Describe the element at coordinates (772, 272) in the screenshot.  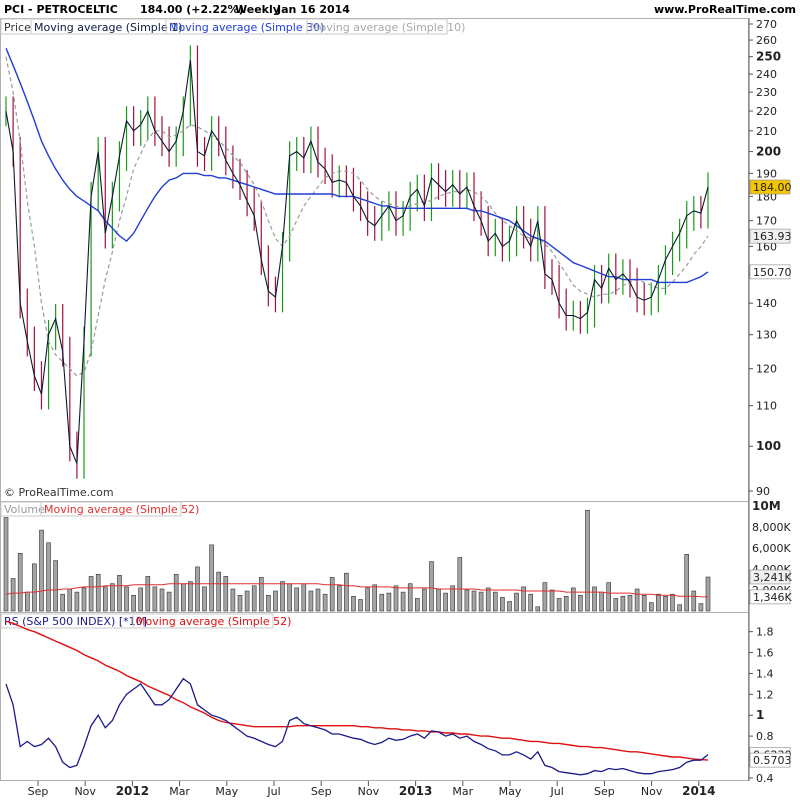
I see `ma30-tag-text: 150.70` at that location.